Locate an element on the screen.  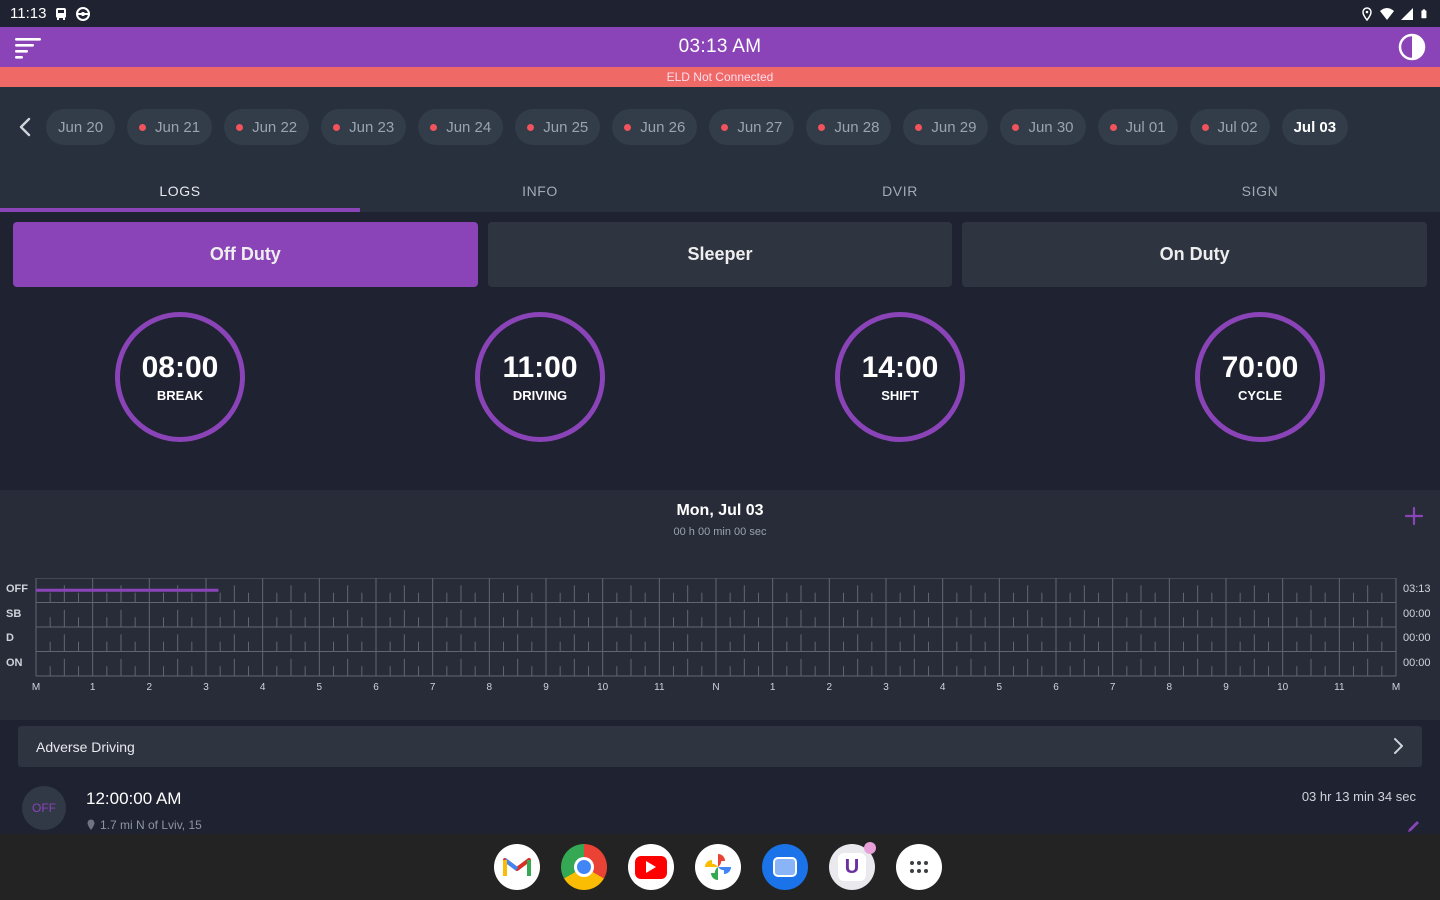
add-event-icon is located at coordinates (1414, 516).